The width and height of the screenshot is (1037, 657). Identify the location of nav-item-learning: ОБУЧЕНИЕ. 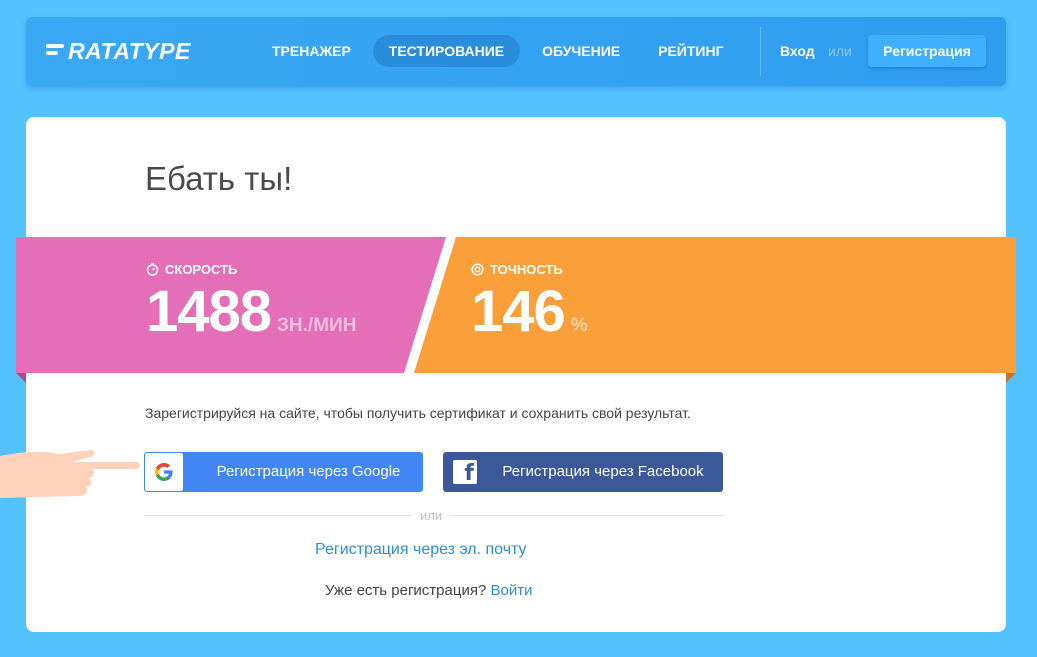
(581, 51).